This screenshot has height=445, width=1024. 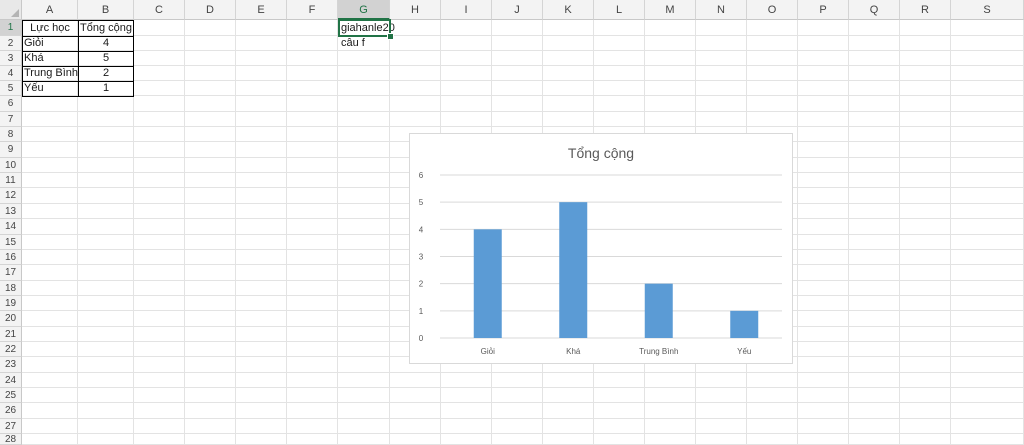 I want to click on column-header-b: B, so click(x=106, y=10).